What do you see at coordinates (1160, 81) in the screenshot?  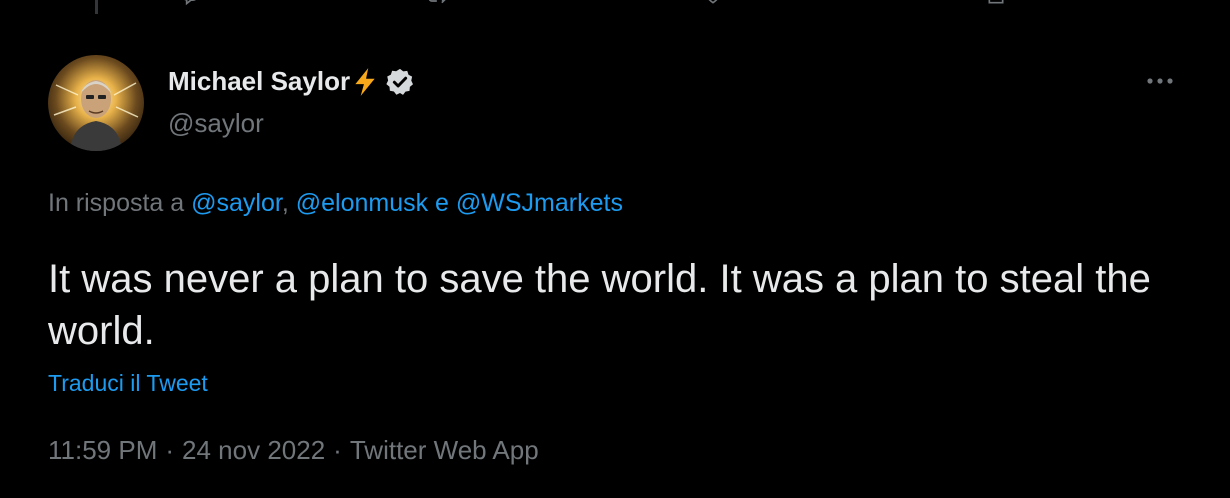 I see `more-options-icon` at bounding box center [1160, 81].